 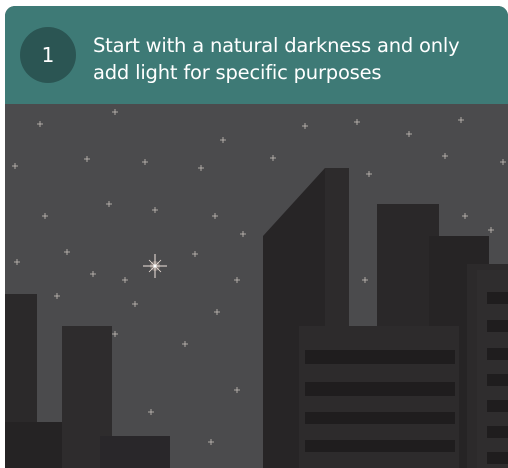 I want to click on step-badge: 1, so click(x=48, y=55).